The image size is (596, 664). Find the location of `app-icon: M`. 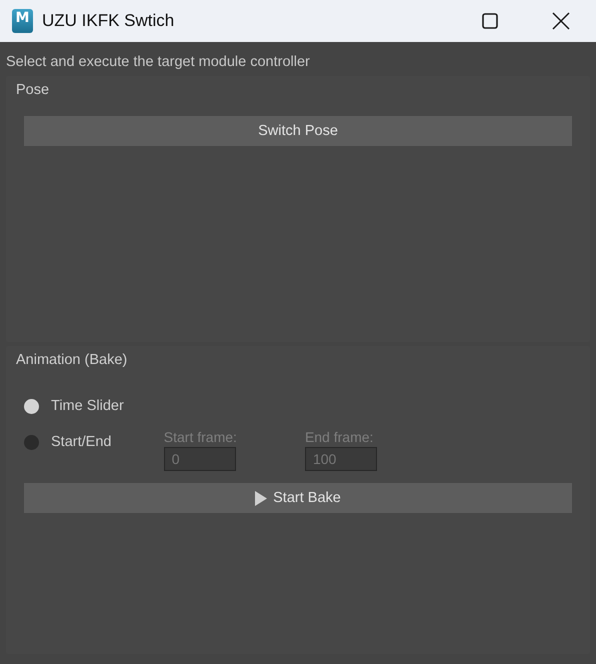

app-icon: M is located at coordinates (22, 21).